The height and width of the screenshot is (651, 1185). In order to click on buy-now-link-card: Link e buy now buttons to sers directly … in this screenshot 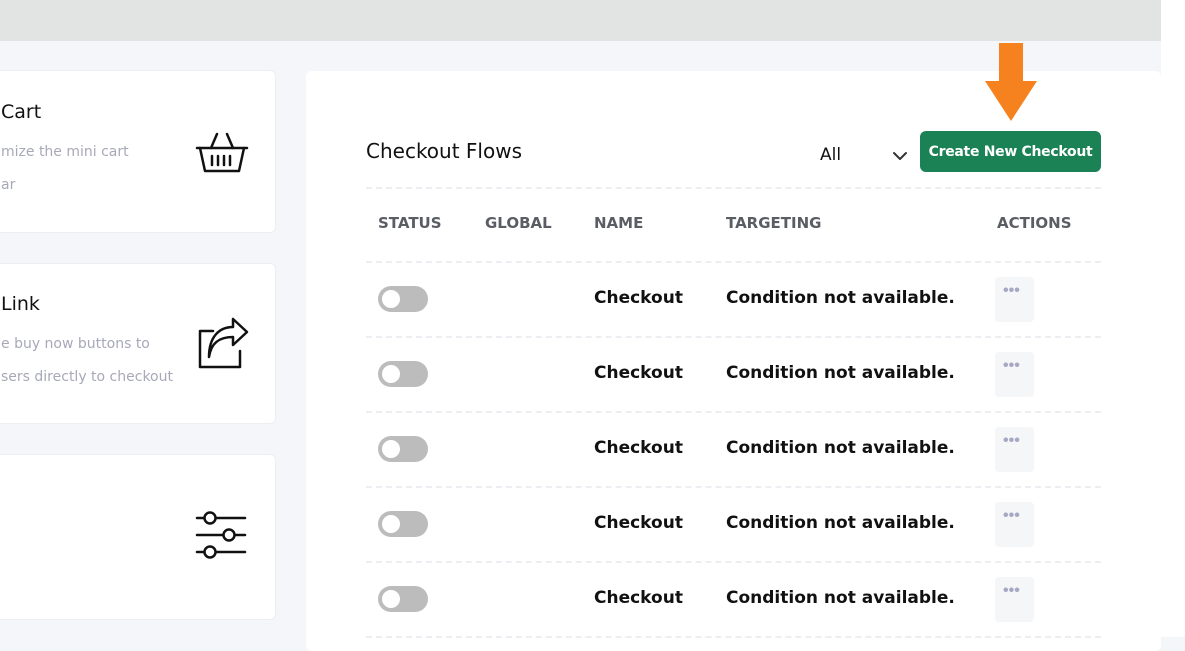, I will do `click(138, 343)`.